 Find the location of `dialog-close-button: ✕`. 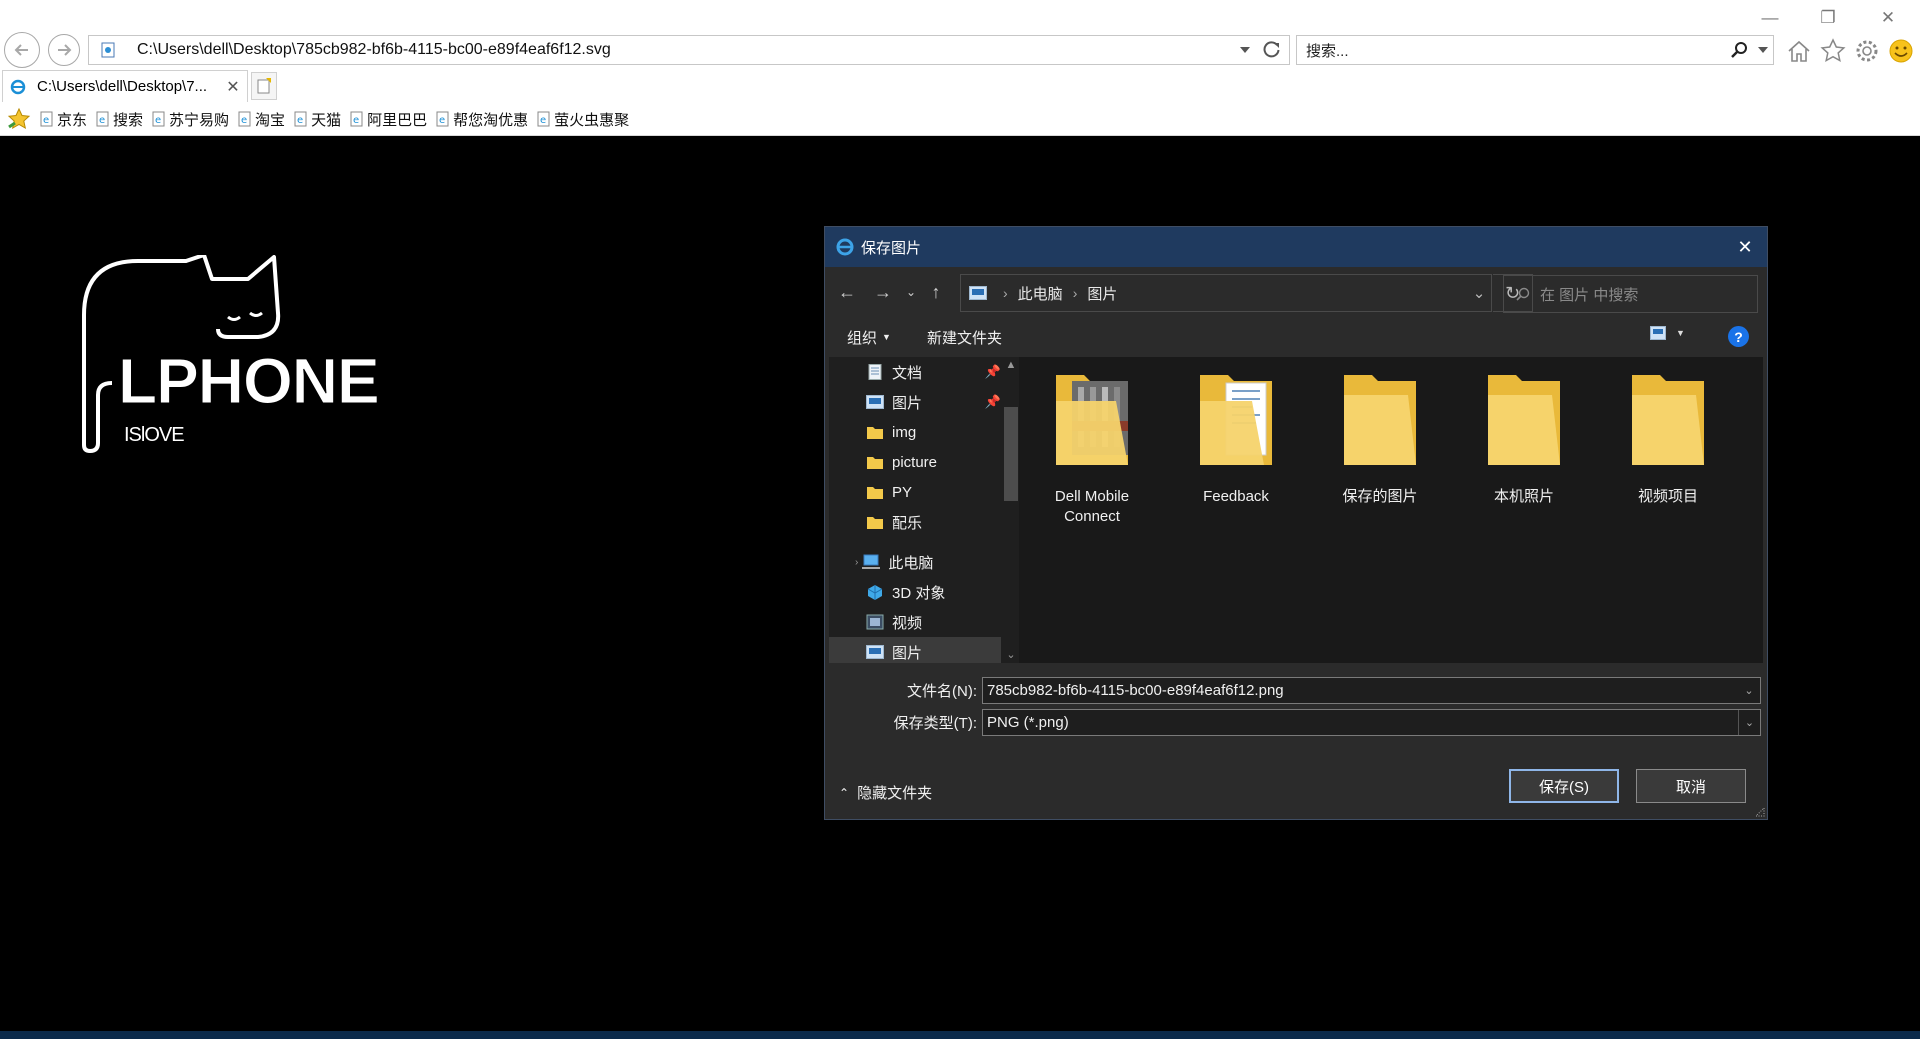

dialog-close-button: ✕ is located at coordinates (1745, 247).